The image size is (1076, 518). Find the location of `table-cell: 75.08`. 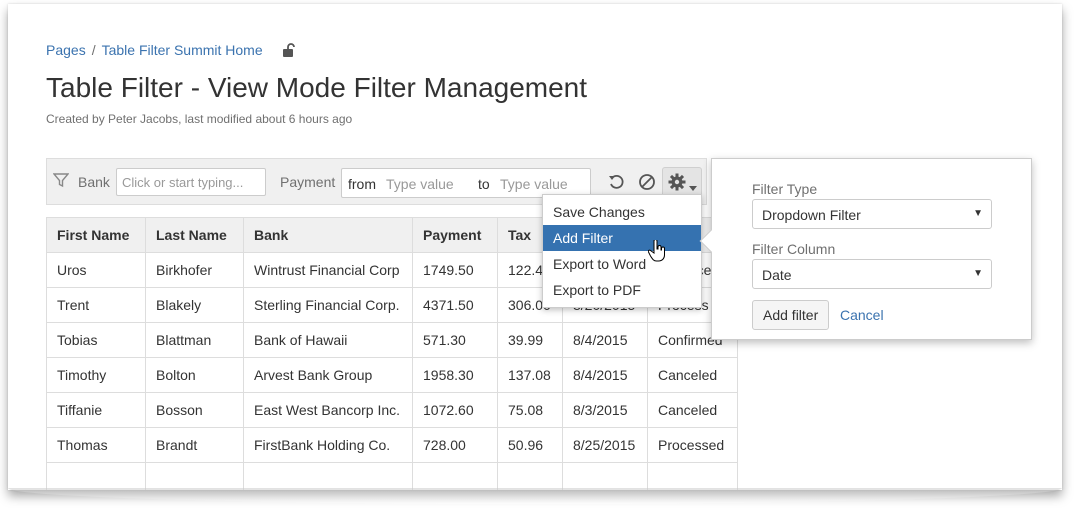

table-cell: 75.08 is located at coordinates (530, 410).